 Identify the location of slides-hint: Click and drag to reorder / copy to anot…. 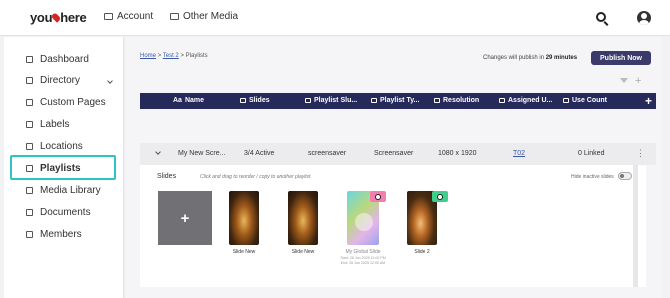
(255, 177).